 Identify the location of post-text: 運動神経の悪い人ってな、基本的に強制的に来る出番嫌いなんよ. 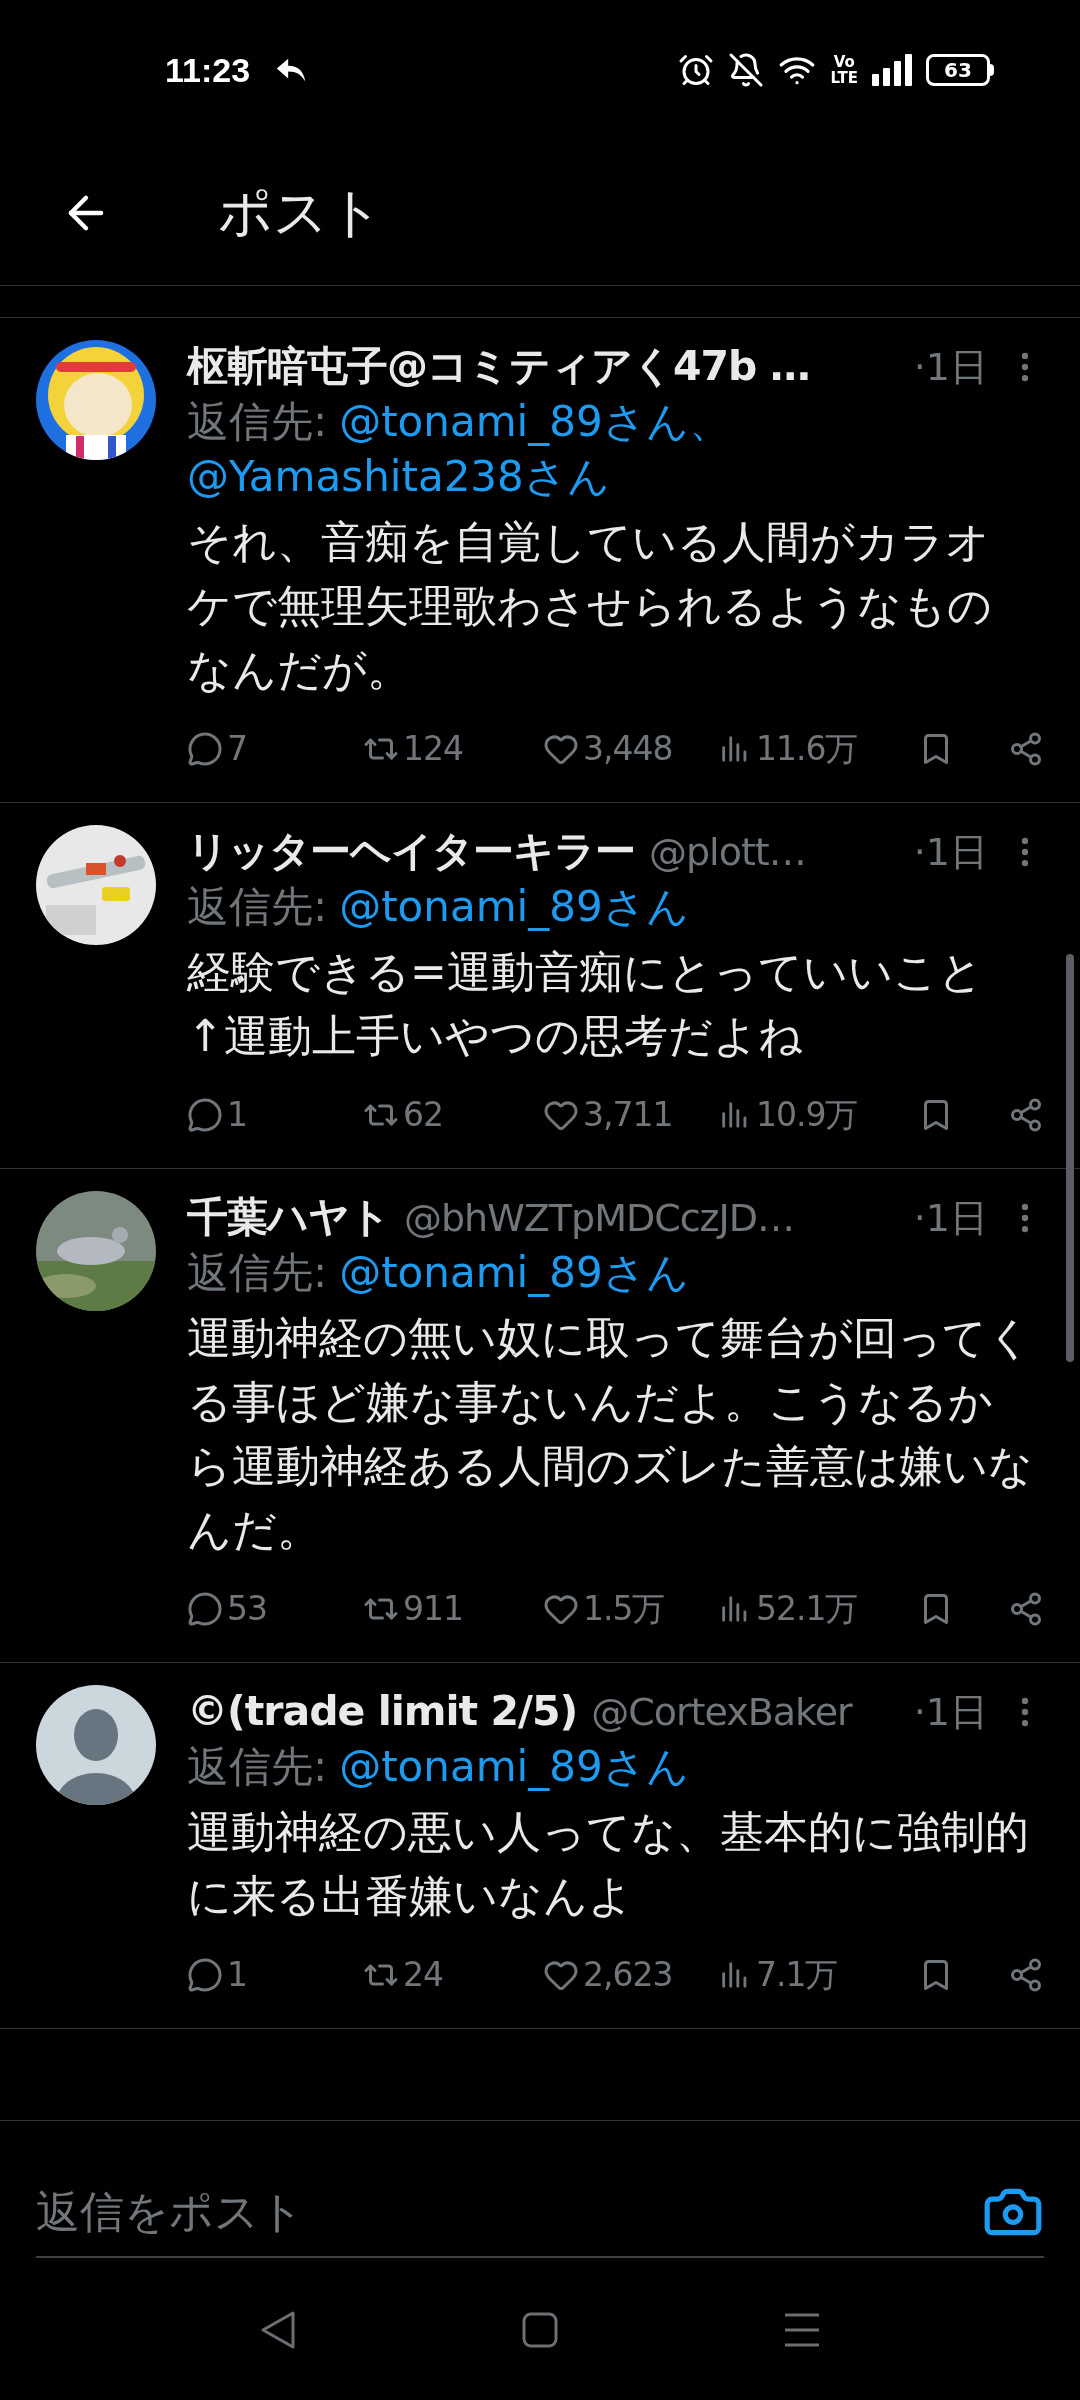
(608, 1864).